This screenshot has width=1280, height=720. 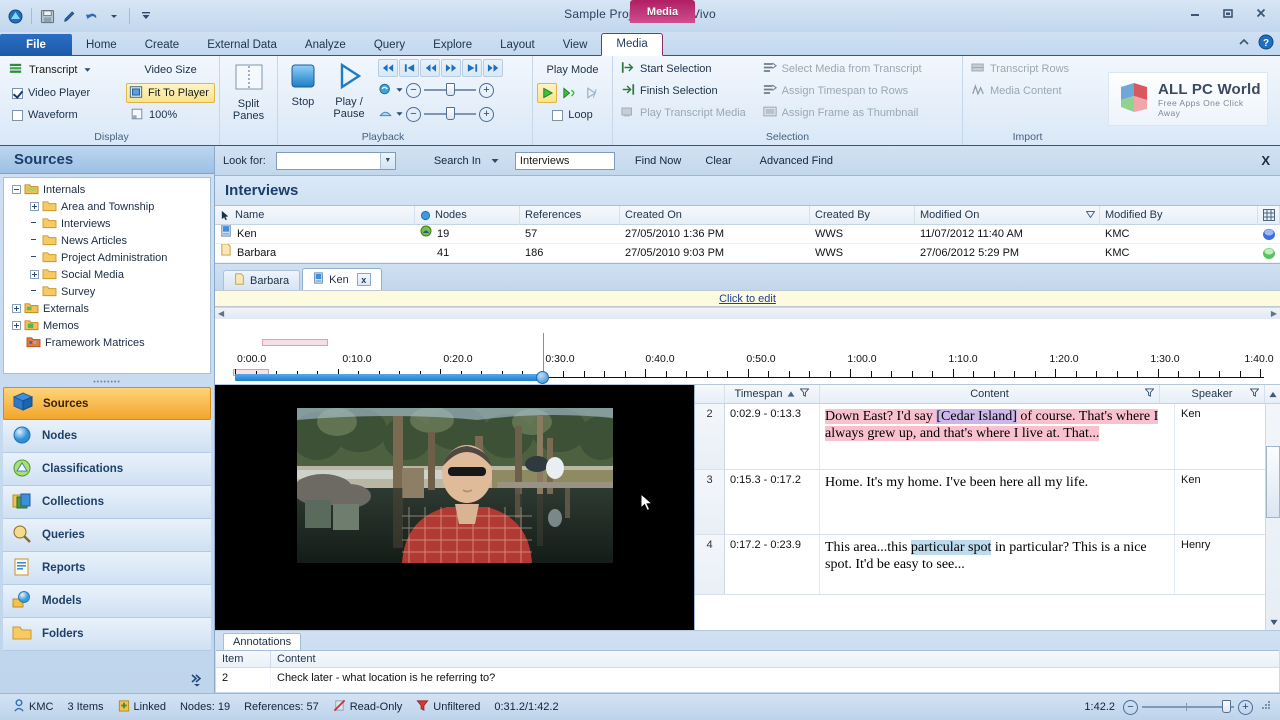 What do you see at coordinates (413, 90) in the screenshot?
I see `volume-decrease-button: −` at bounding box center [413, 90].